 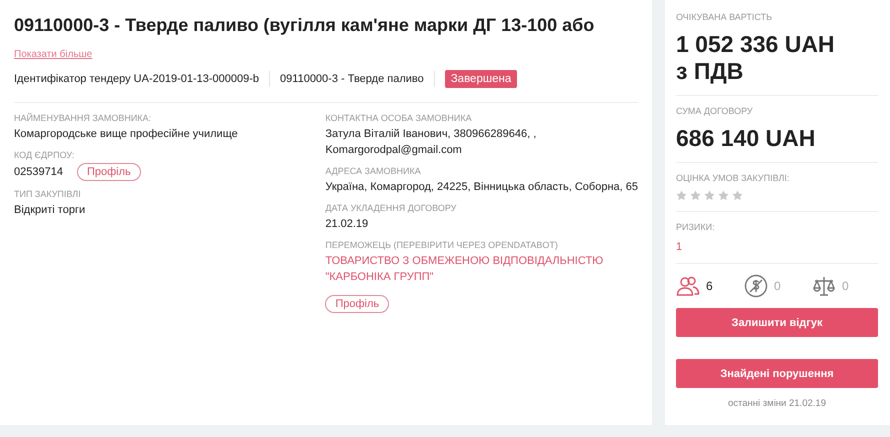 What do you see at coordinates (45, 155) in the screenshot?
I see `field-label: КОД ЄДРПОУ:` at bounding box center [45, 155].